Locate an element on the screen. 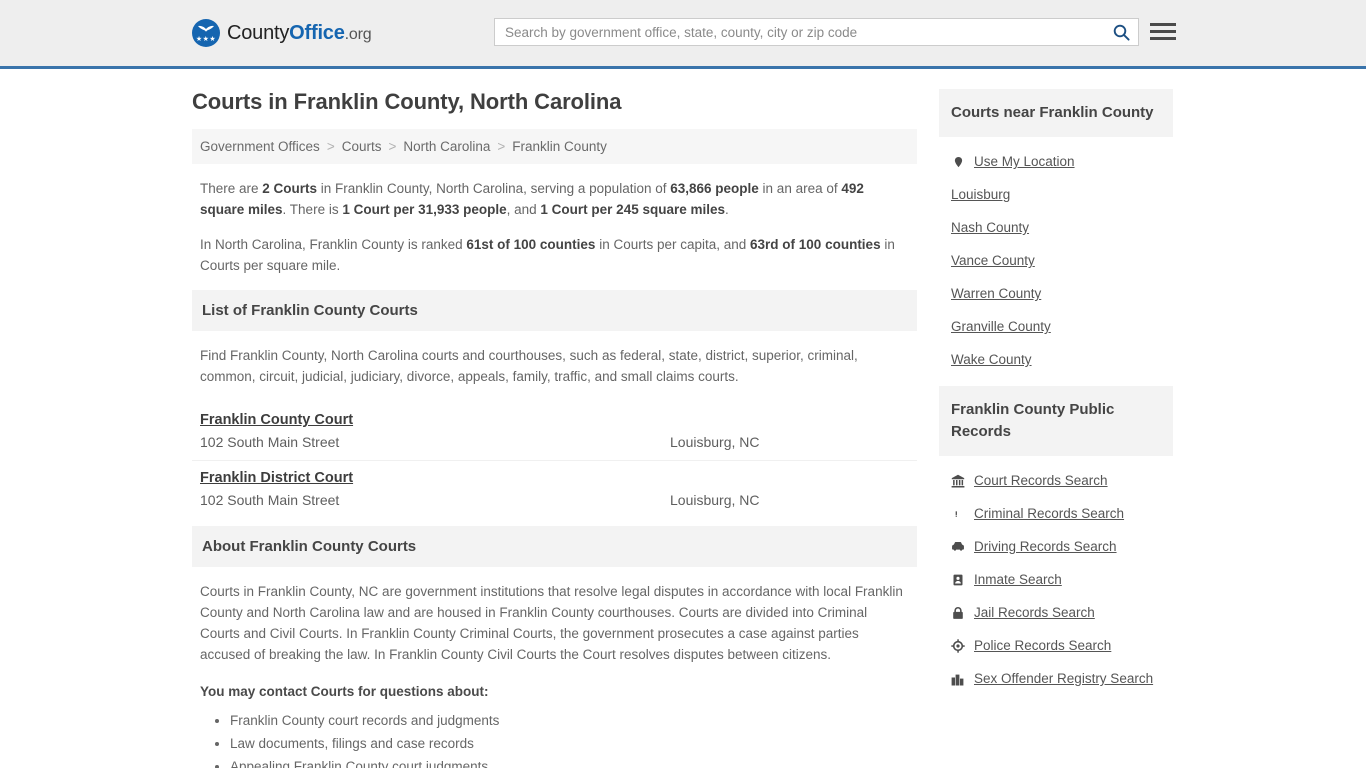 Image resolution: width=1366 pixels, height=768 pixels. list-section-heading: List of Franklin County Courts is located at coordinates (554, 310).